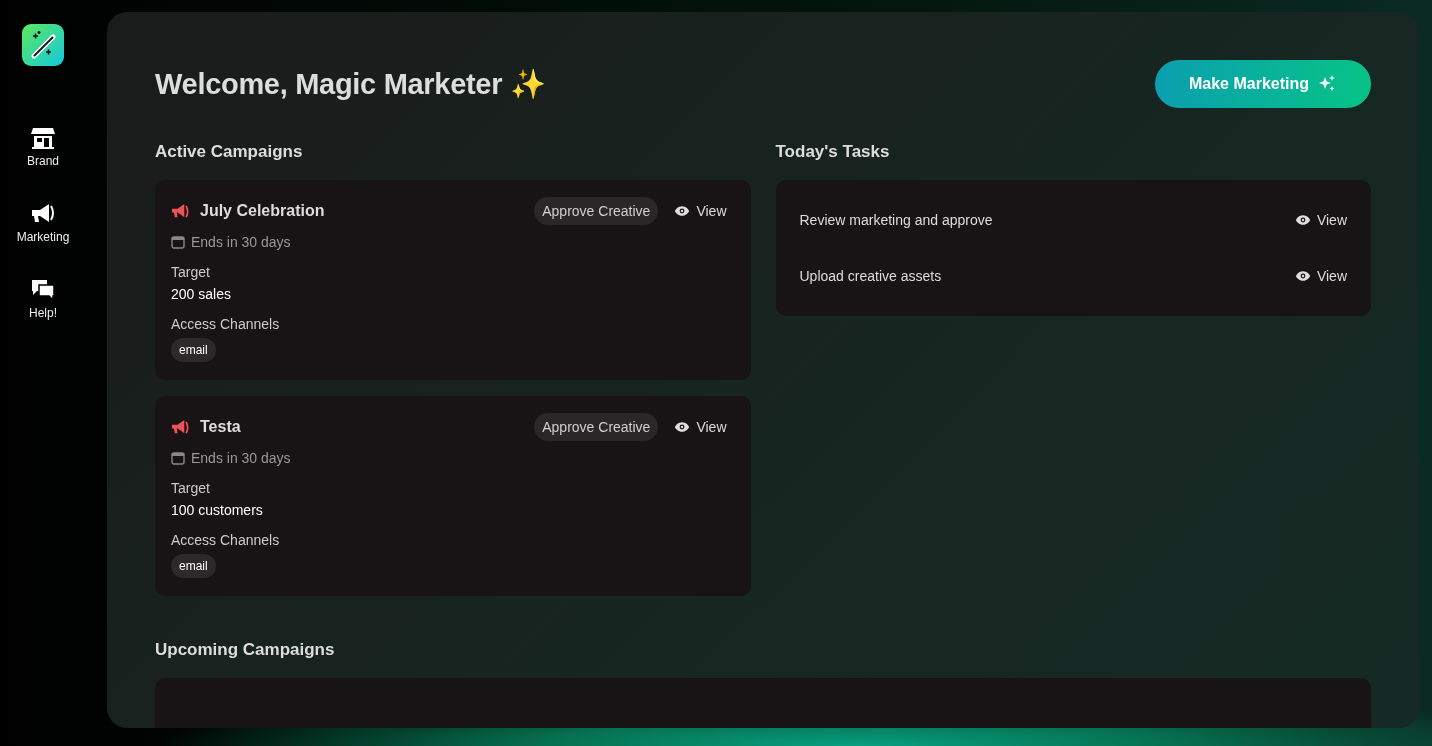 The width and height of the screenshot is (1432, 746). Describe the element at coordinates (220, 427) in the screenshot. I see `campaign-name: Testa` at that location.